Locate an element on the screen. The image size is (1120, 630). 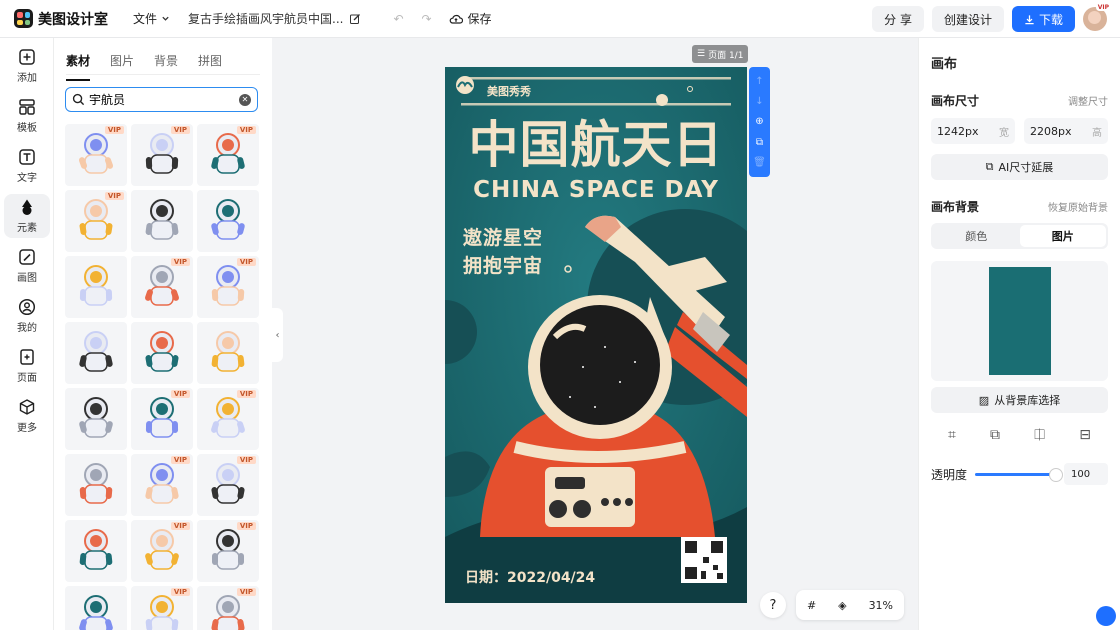
rail-item-draw: 画图 is located at coordinates (27, 266).